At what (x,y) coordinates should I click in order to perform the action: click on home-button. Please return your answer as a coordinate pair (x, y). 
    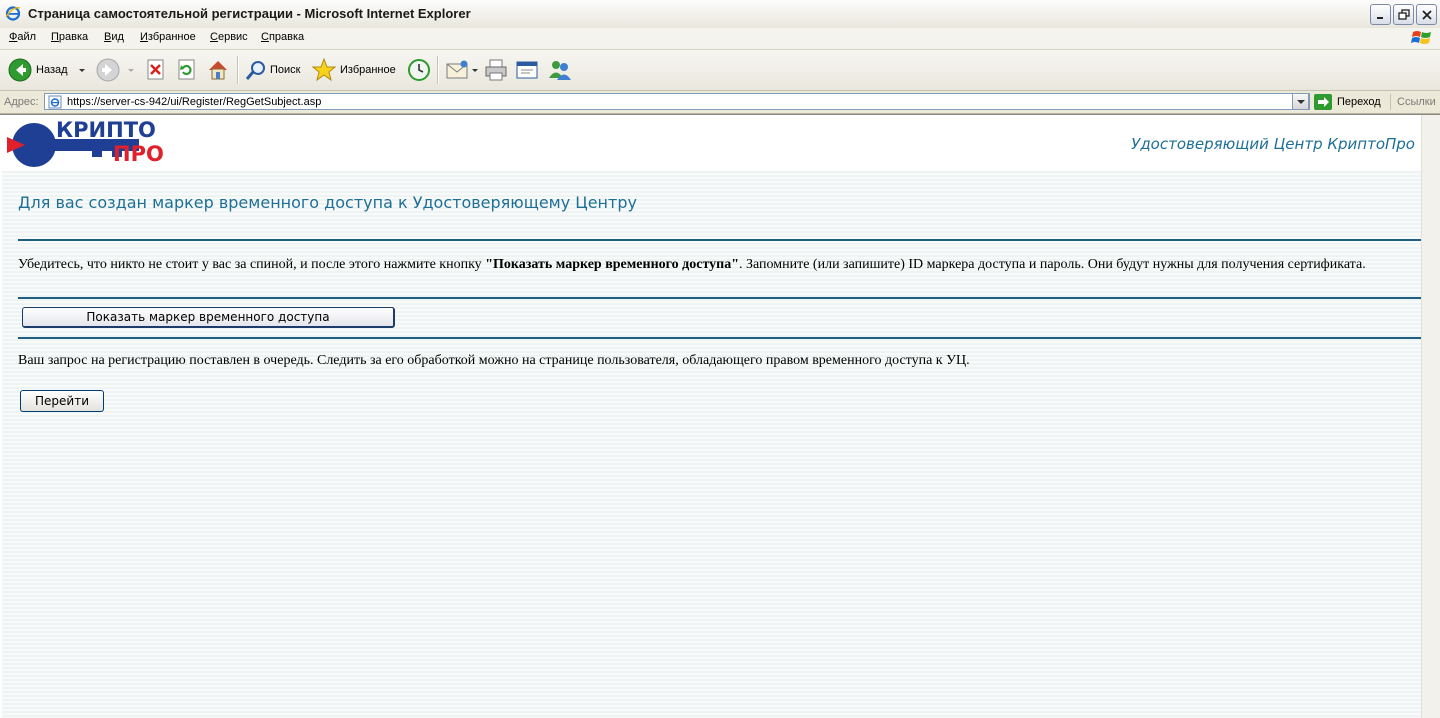
    Looking at the image, I should click on (218, 70).